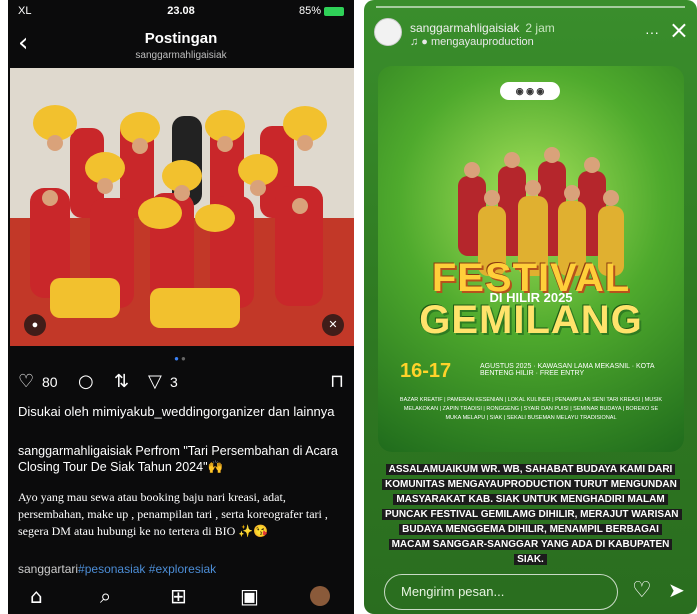 Image resolution: width=697 pixels, height=614 pixels. Describe the element at coordinates (531, 320) in the screenshot. I see `poster-title-gemilang: GEMILANG` at that location.